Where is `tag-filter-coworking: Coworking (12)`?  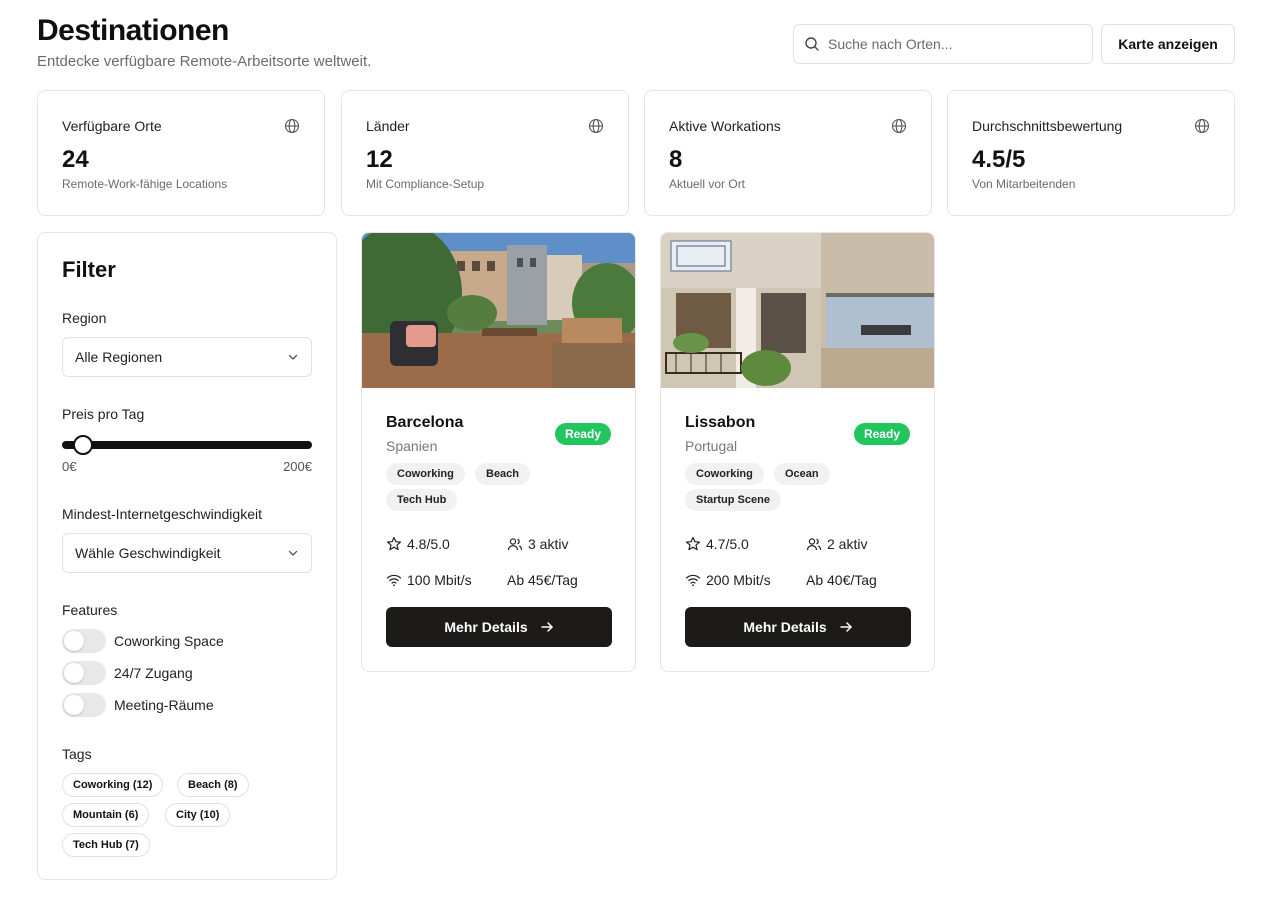 tag-filter-coworking: Coworking (12) is located at coordinates (113, 785).